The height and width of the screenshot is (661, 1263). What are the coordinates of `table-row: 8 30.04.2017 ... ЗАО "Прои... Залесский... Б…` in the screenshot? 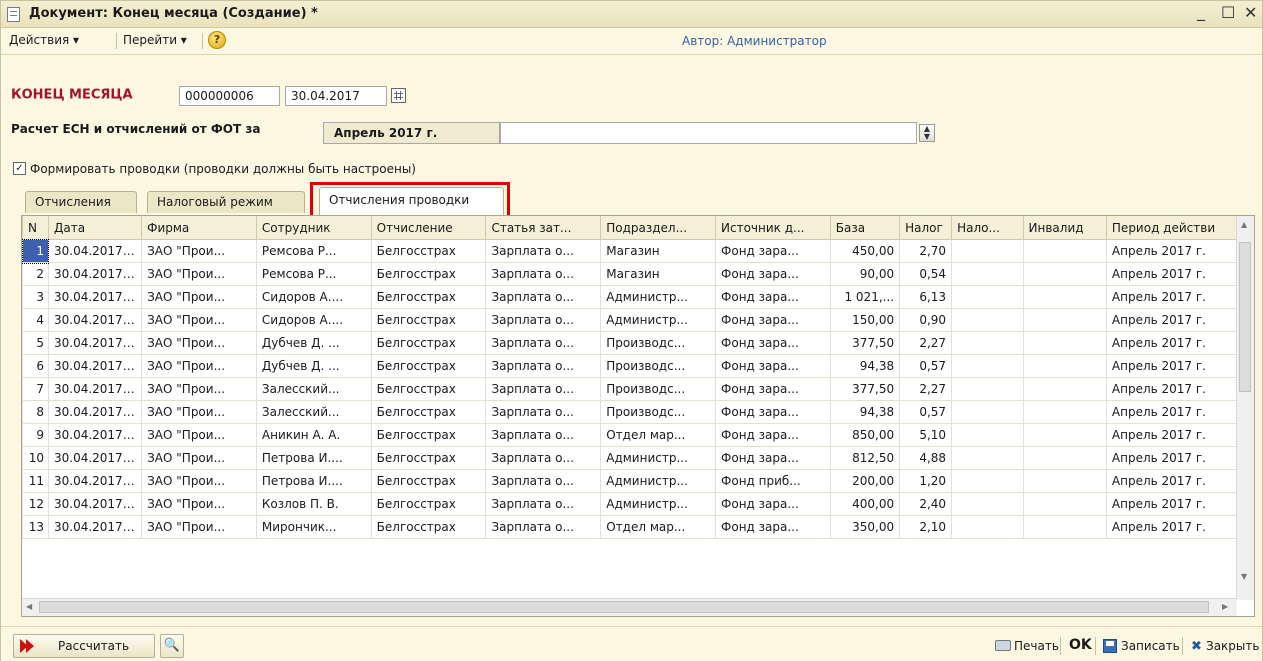 It's located at (630, 412).